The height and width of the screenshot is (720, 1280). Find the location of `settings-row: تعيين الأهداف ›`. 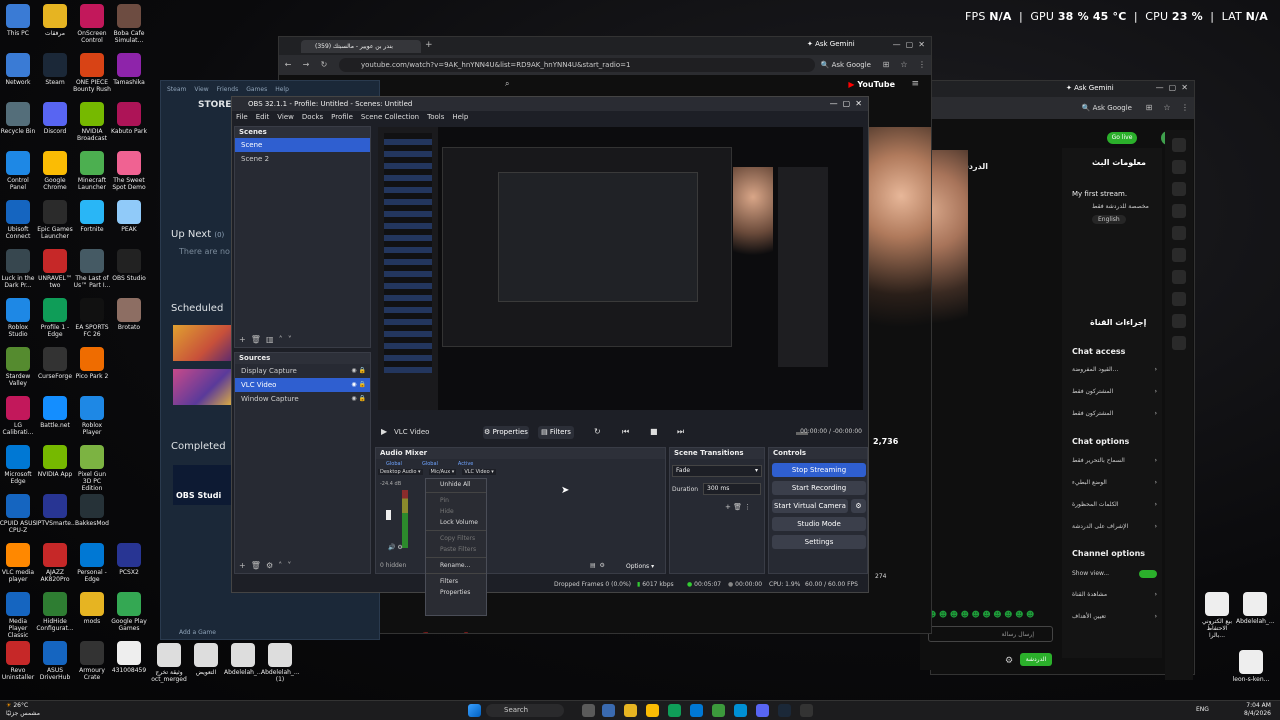

settings-row: تعيين الأهداف › is located at coordinates (1114, 624).